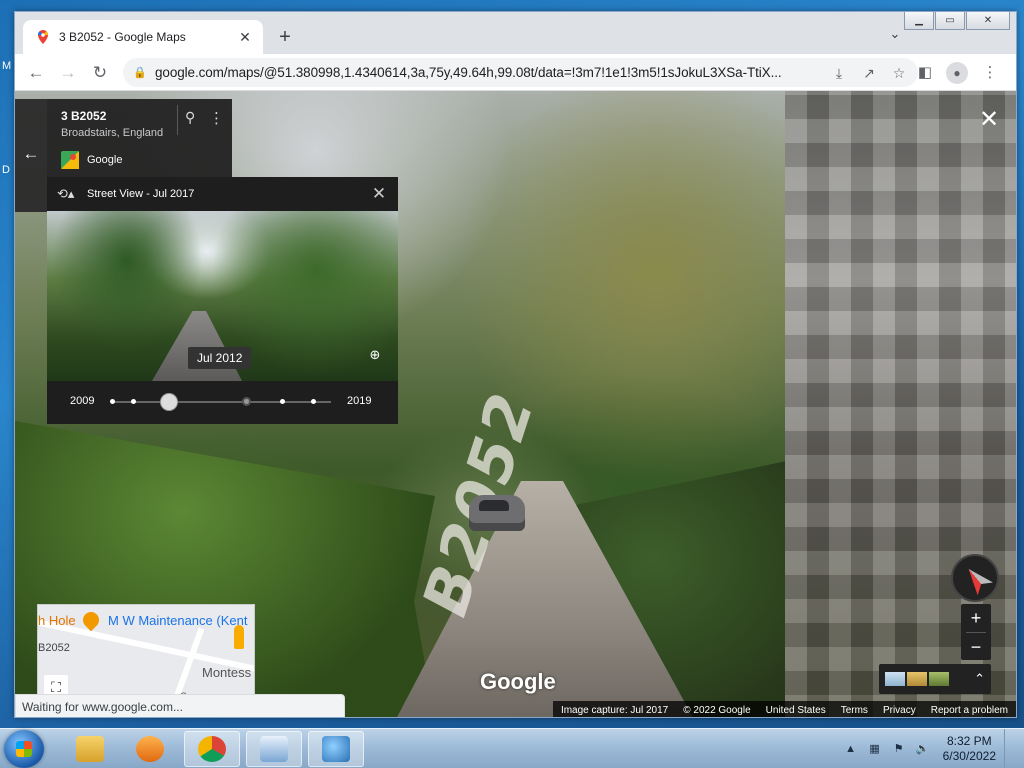 The width and height of the screenshot is (1024, 768). Describe the element at coordinates (375, 356) in the screenshot. I see `zoom-in-preview-icon: ⊕` at that location.